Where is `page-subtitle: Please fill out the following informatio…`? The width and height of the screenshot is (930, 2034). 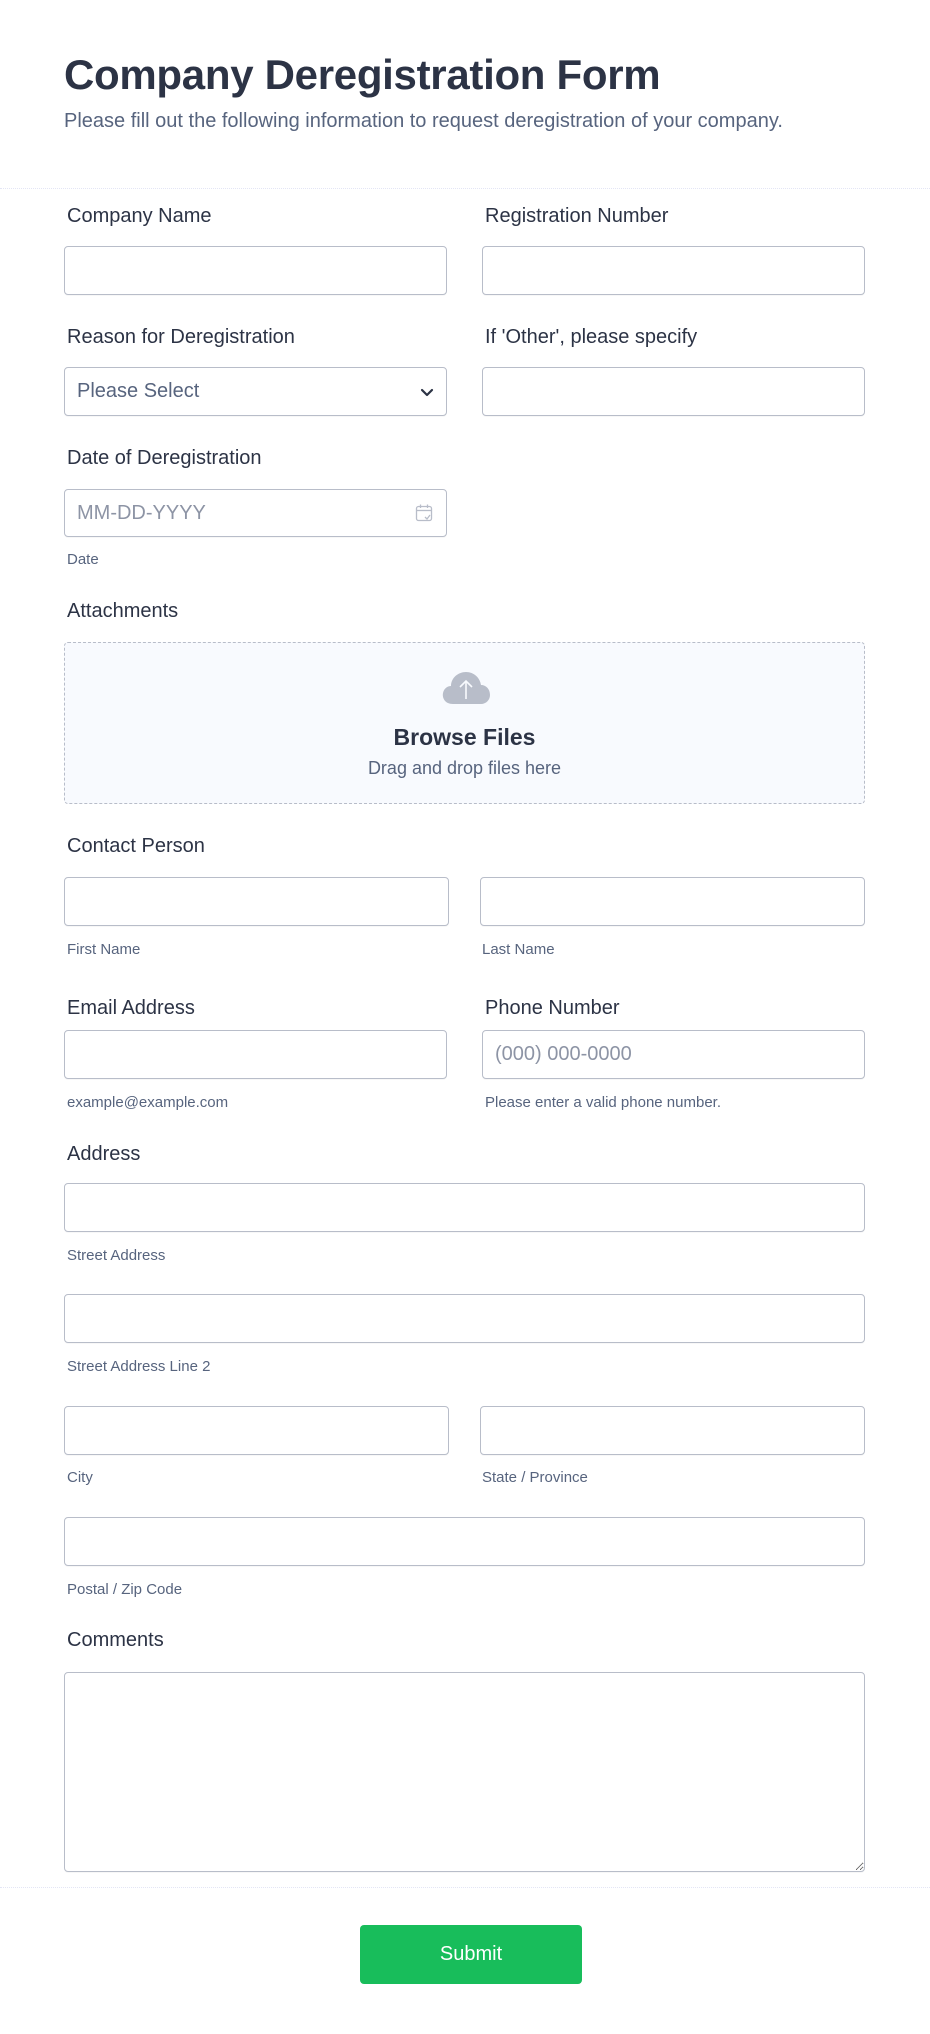
page-subtitle: Please fill out the following informatio… is located at coordinates (423, 121).